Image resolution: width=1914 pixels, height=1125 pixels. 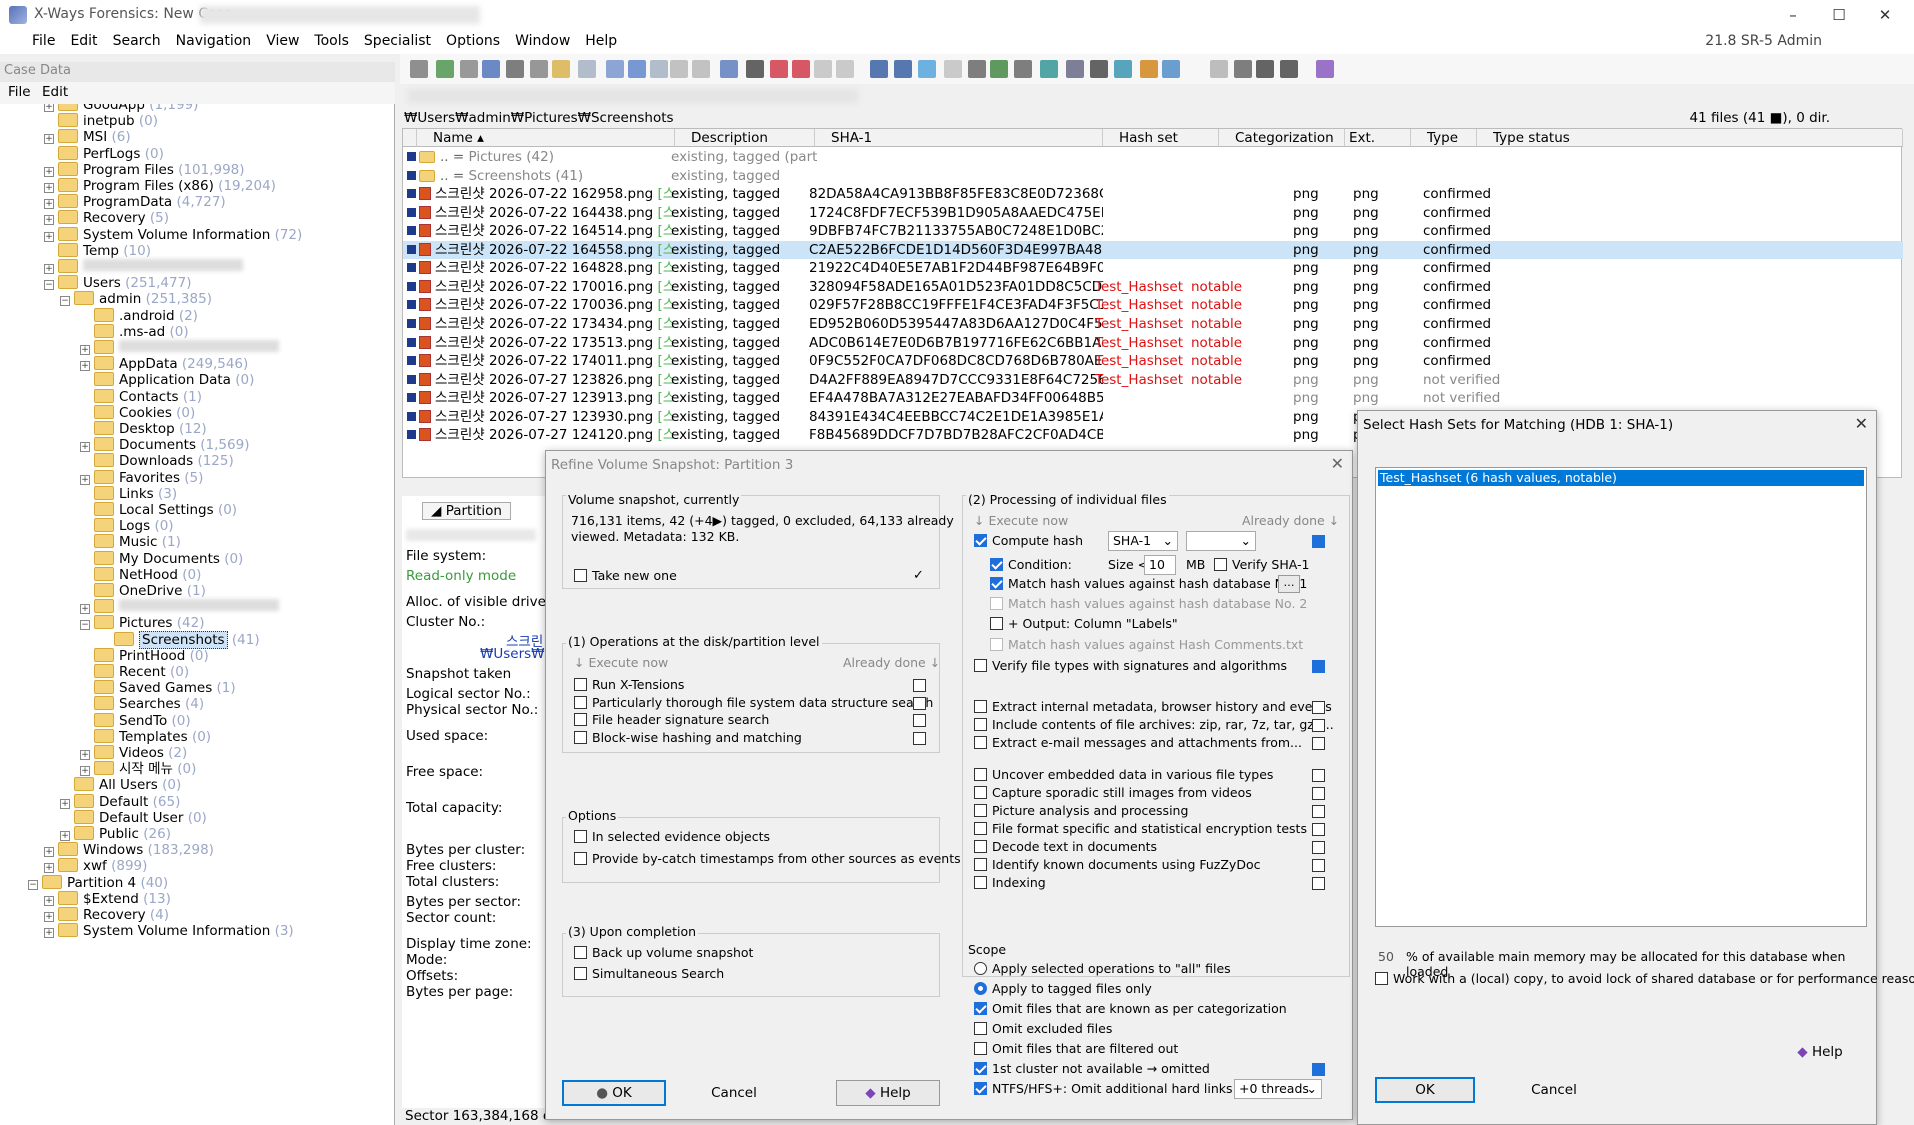 What do you see at coordinates (83, 41) in the screenshot?
I see `menu-edit: Edit` at bounding box center [83, 41].